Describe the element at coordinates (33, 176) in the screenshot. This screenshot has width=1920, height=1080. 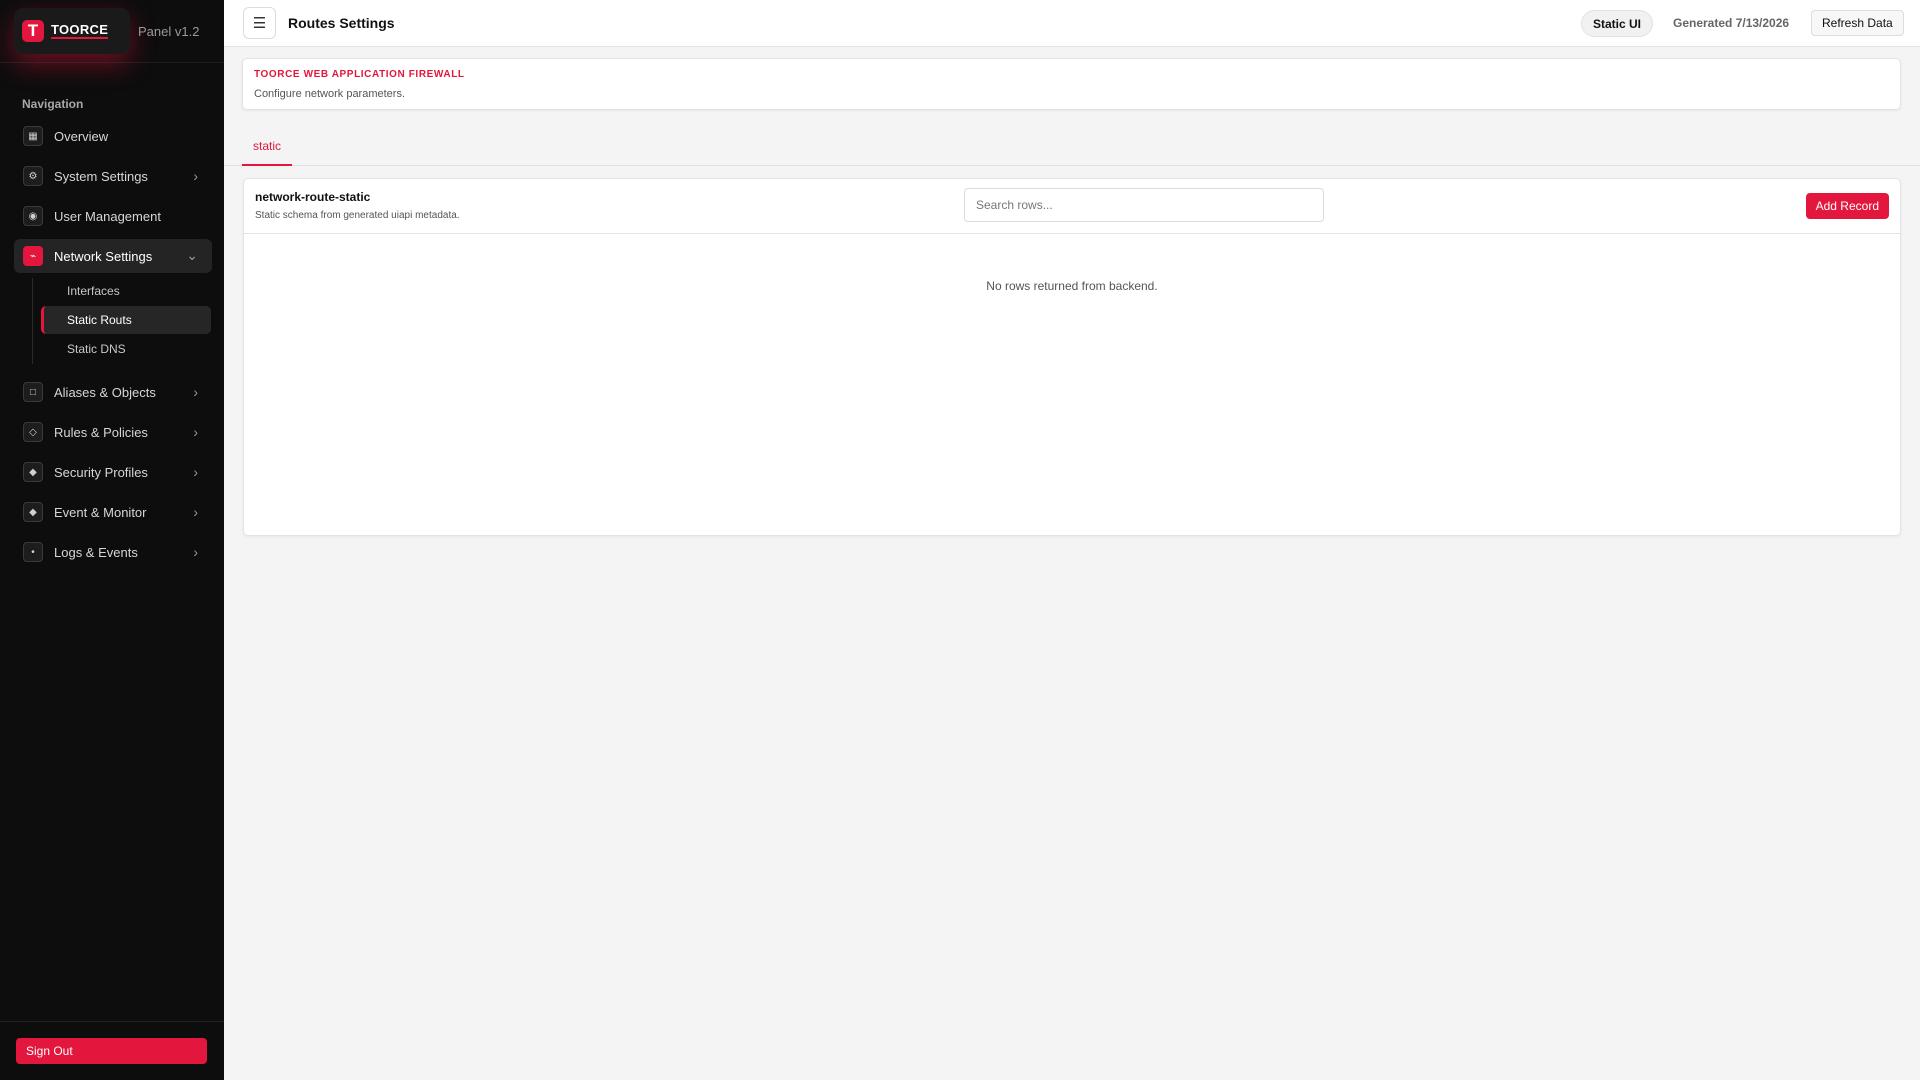
I see `gear-icon: ⚙` at that location.